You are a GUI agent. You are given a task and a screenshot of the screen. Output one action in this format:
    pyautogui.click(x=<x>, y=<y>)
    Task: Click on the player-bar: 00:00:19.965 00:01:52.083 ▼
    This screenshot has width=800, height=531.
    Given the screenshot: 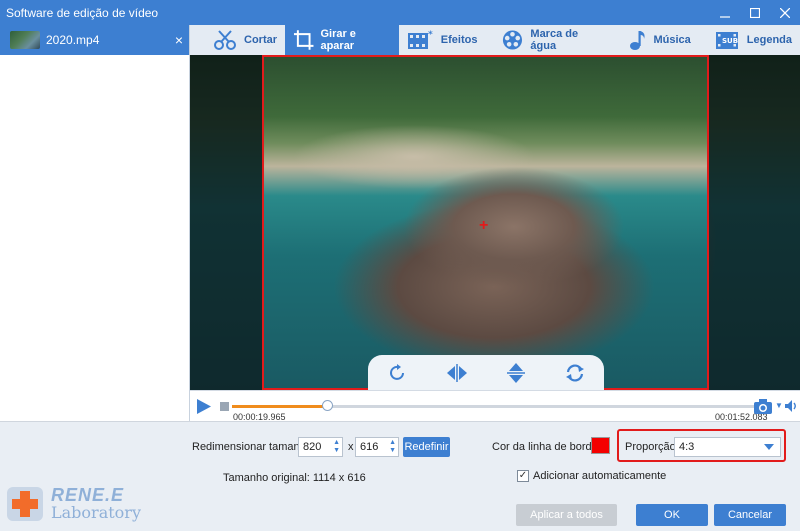 What is the action you would take?
    pyautogui.click(x=495, y=406)
    